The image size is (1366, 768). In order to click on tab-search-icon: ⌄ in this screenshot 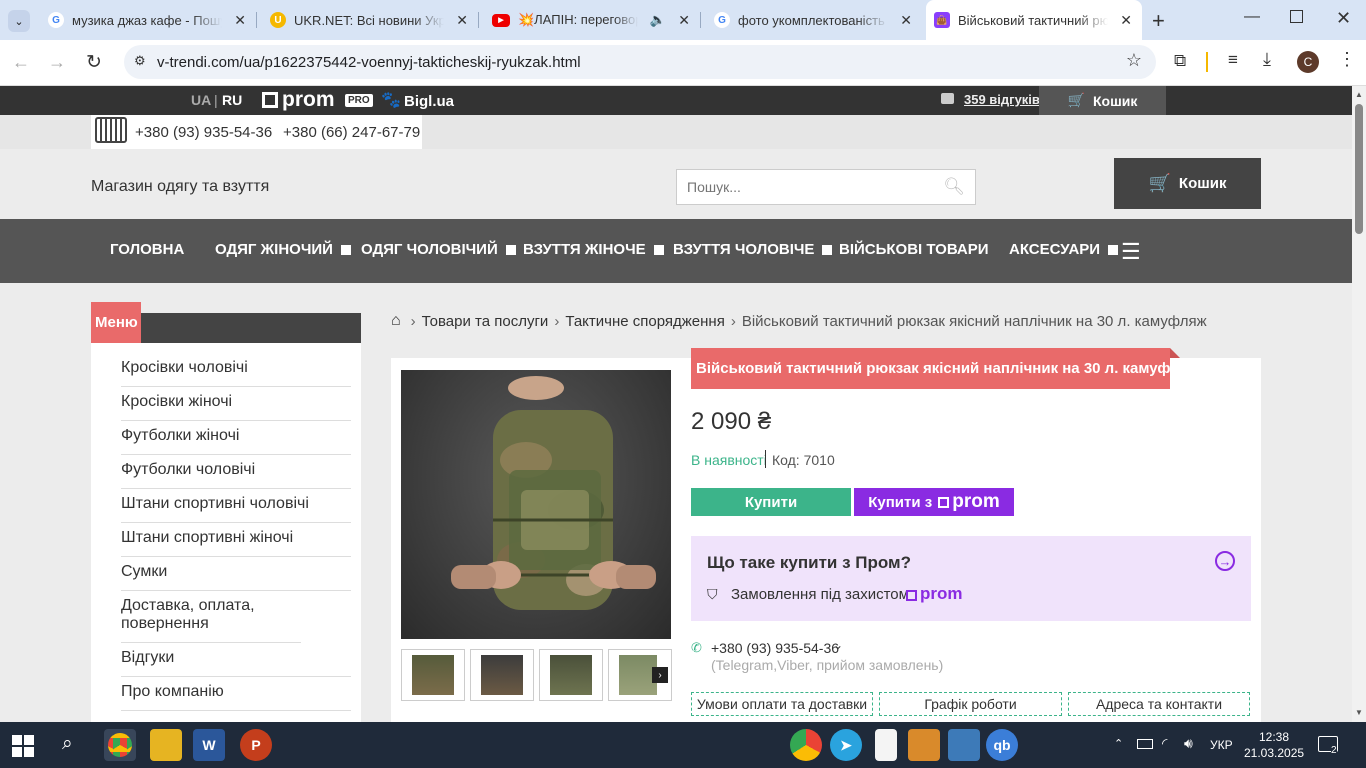, I will do `click(19, 21)`.